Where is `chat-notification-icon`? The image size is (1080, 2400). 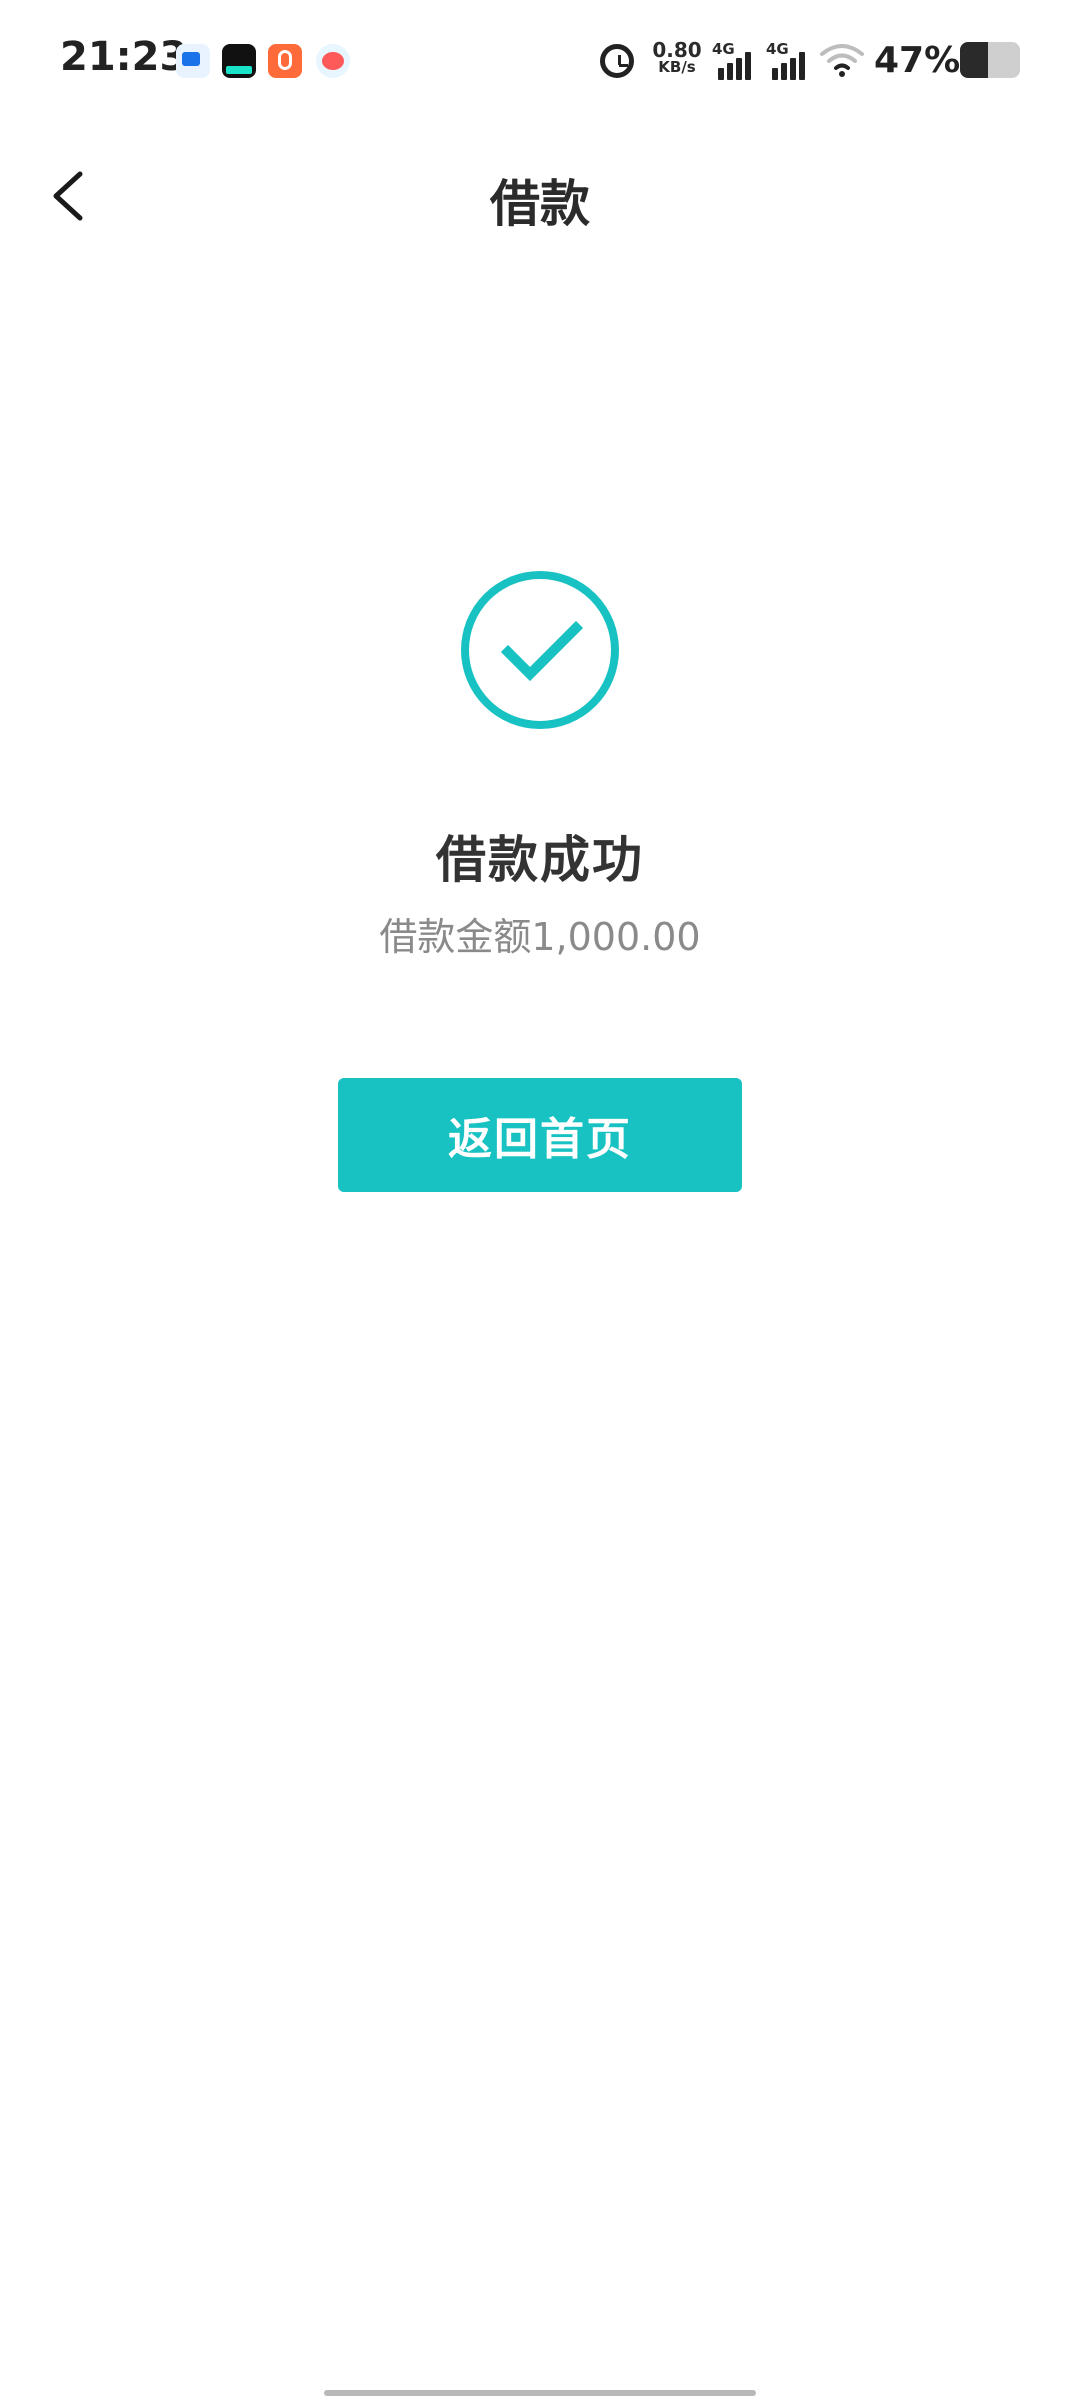 chat-notification-icon is located at coordinates (193, 61).